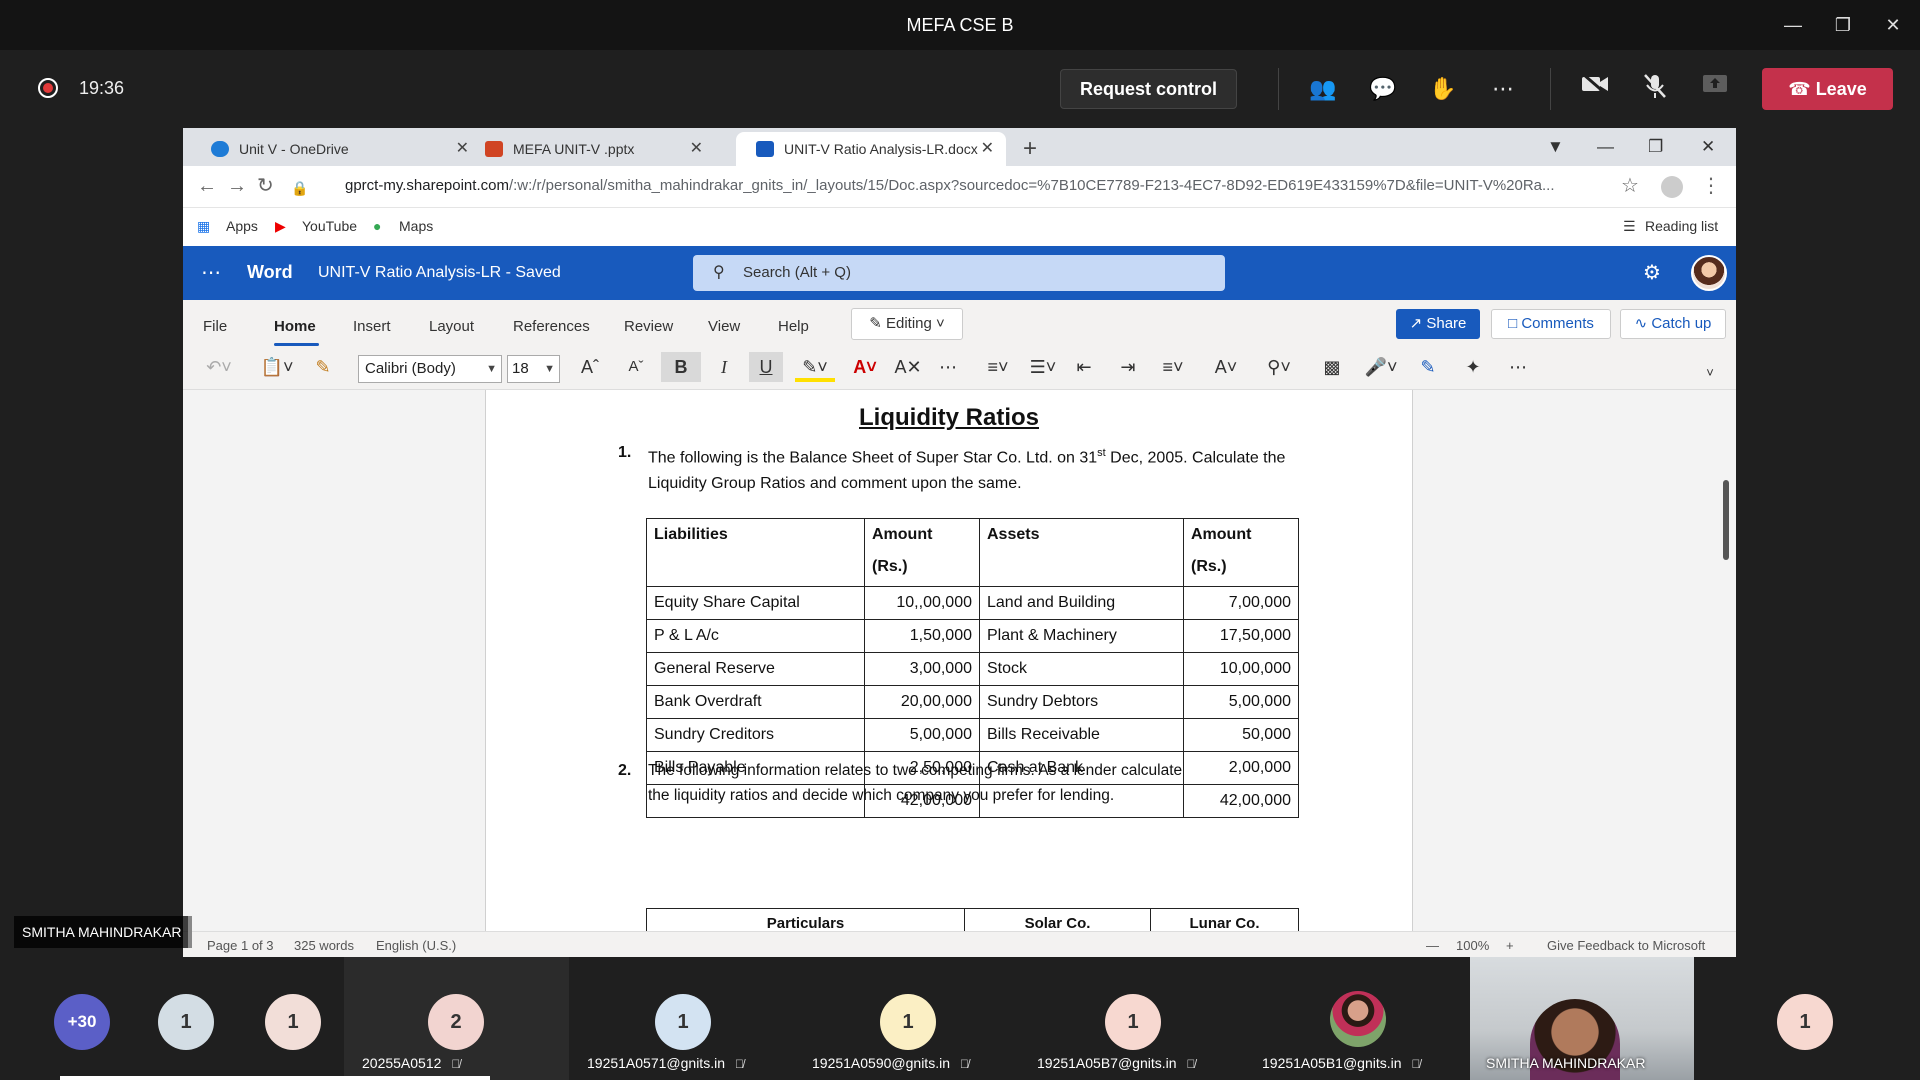 Image resolution: width=1920 pixels, height=1080 pixels. I want to click on feedback-link: Give Feedback to Microsoft, so click(1626, 945).